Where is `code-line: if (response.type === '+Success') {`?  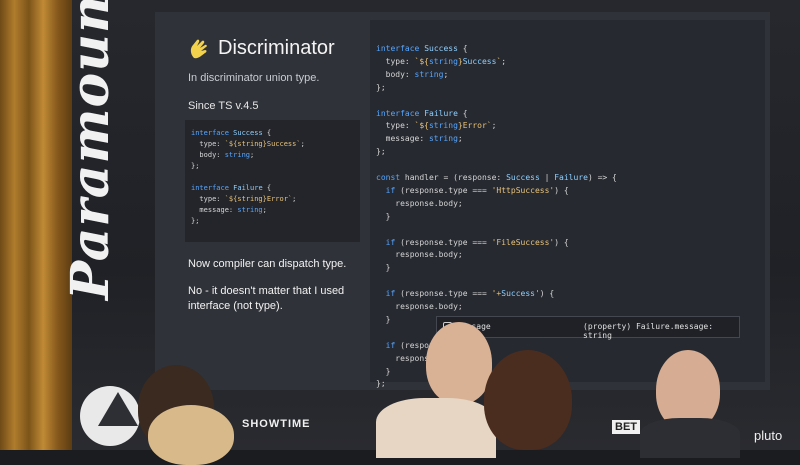 code-line: if (response.type === '+Success') { is located at coordinates (470, 294).